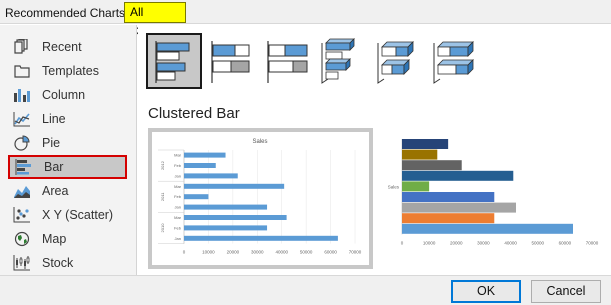 The height and width of the screenshot is (305, 611). I want to click on recent-icon, so click(22, 47).